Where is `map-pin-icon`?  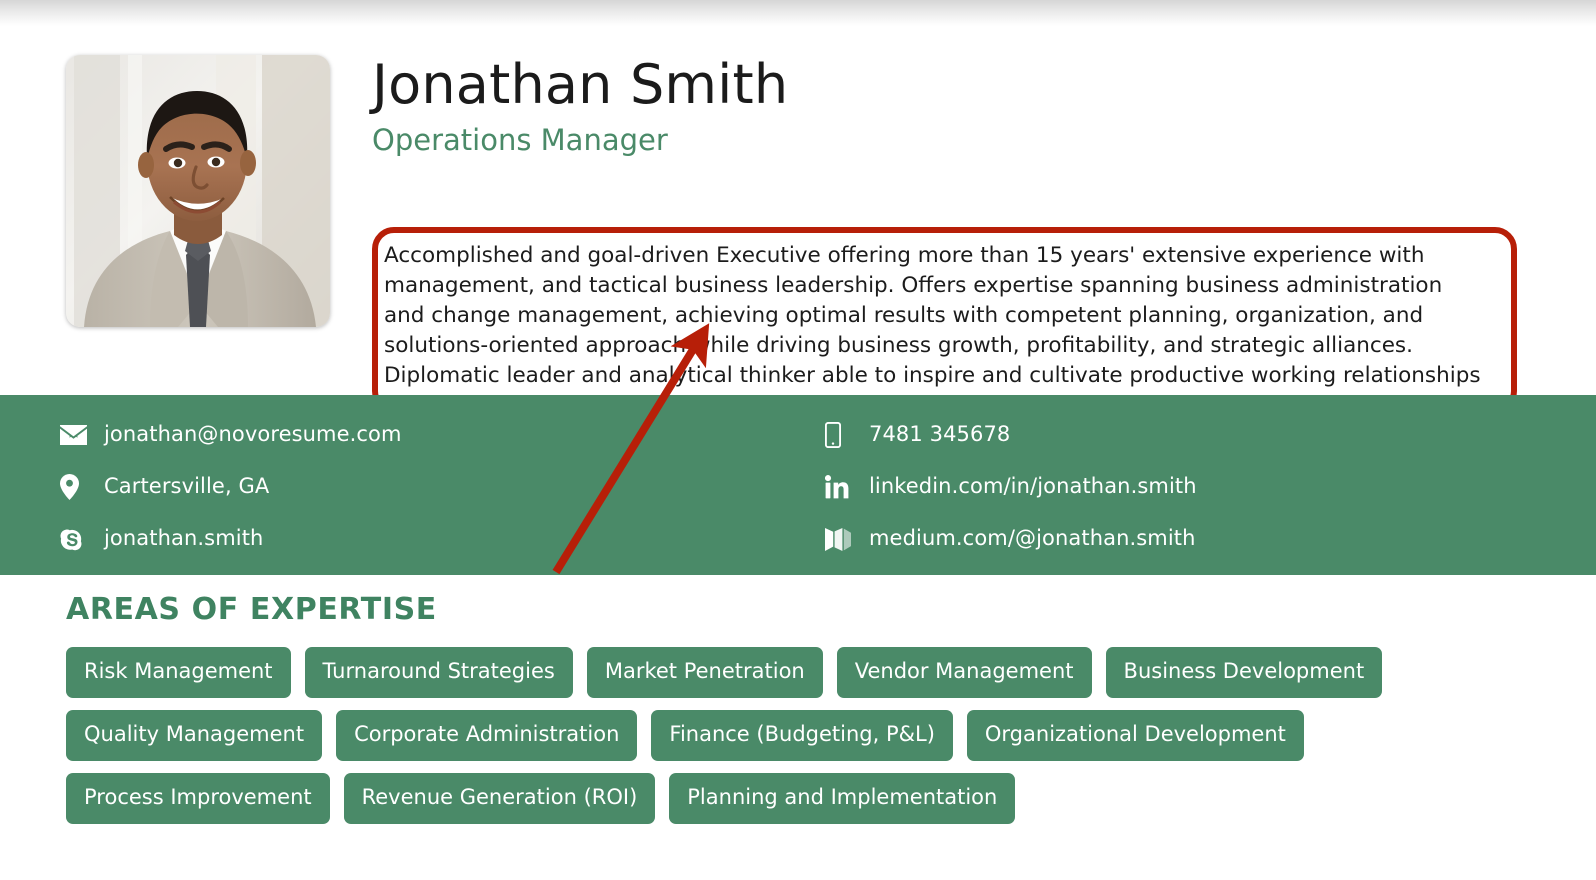 map-pin-icon is located at coordinates (82, 487).